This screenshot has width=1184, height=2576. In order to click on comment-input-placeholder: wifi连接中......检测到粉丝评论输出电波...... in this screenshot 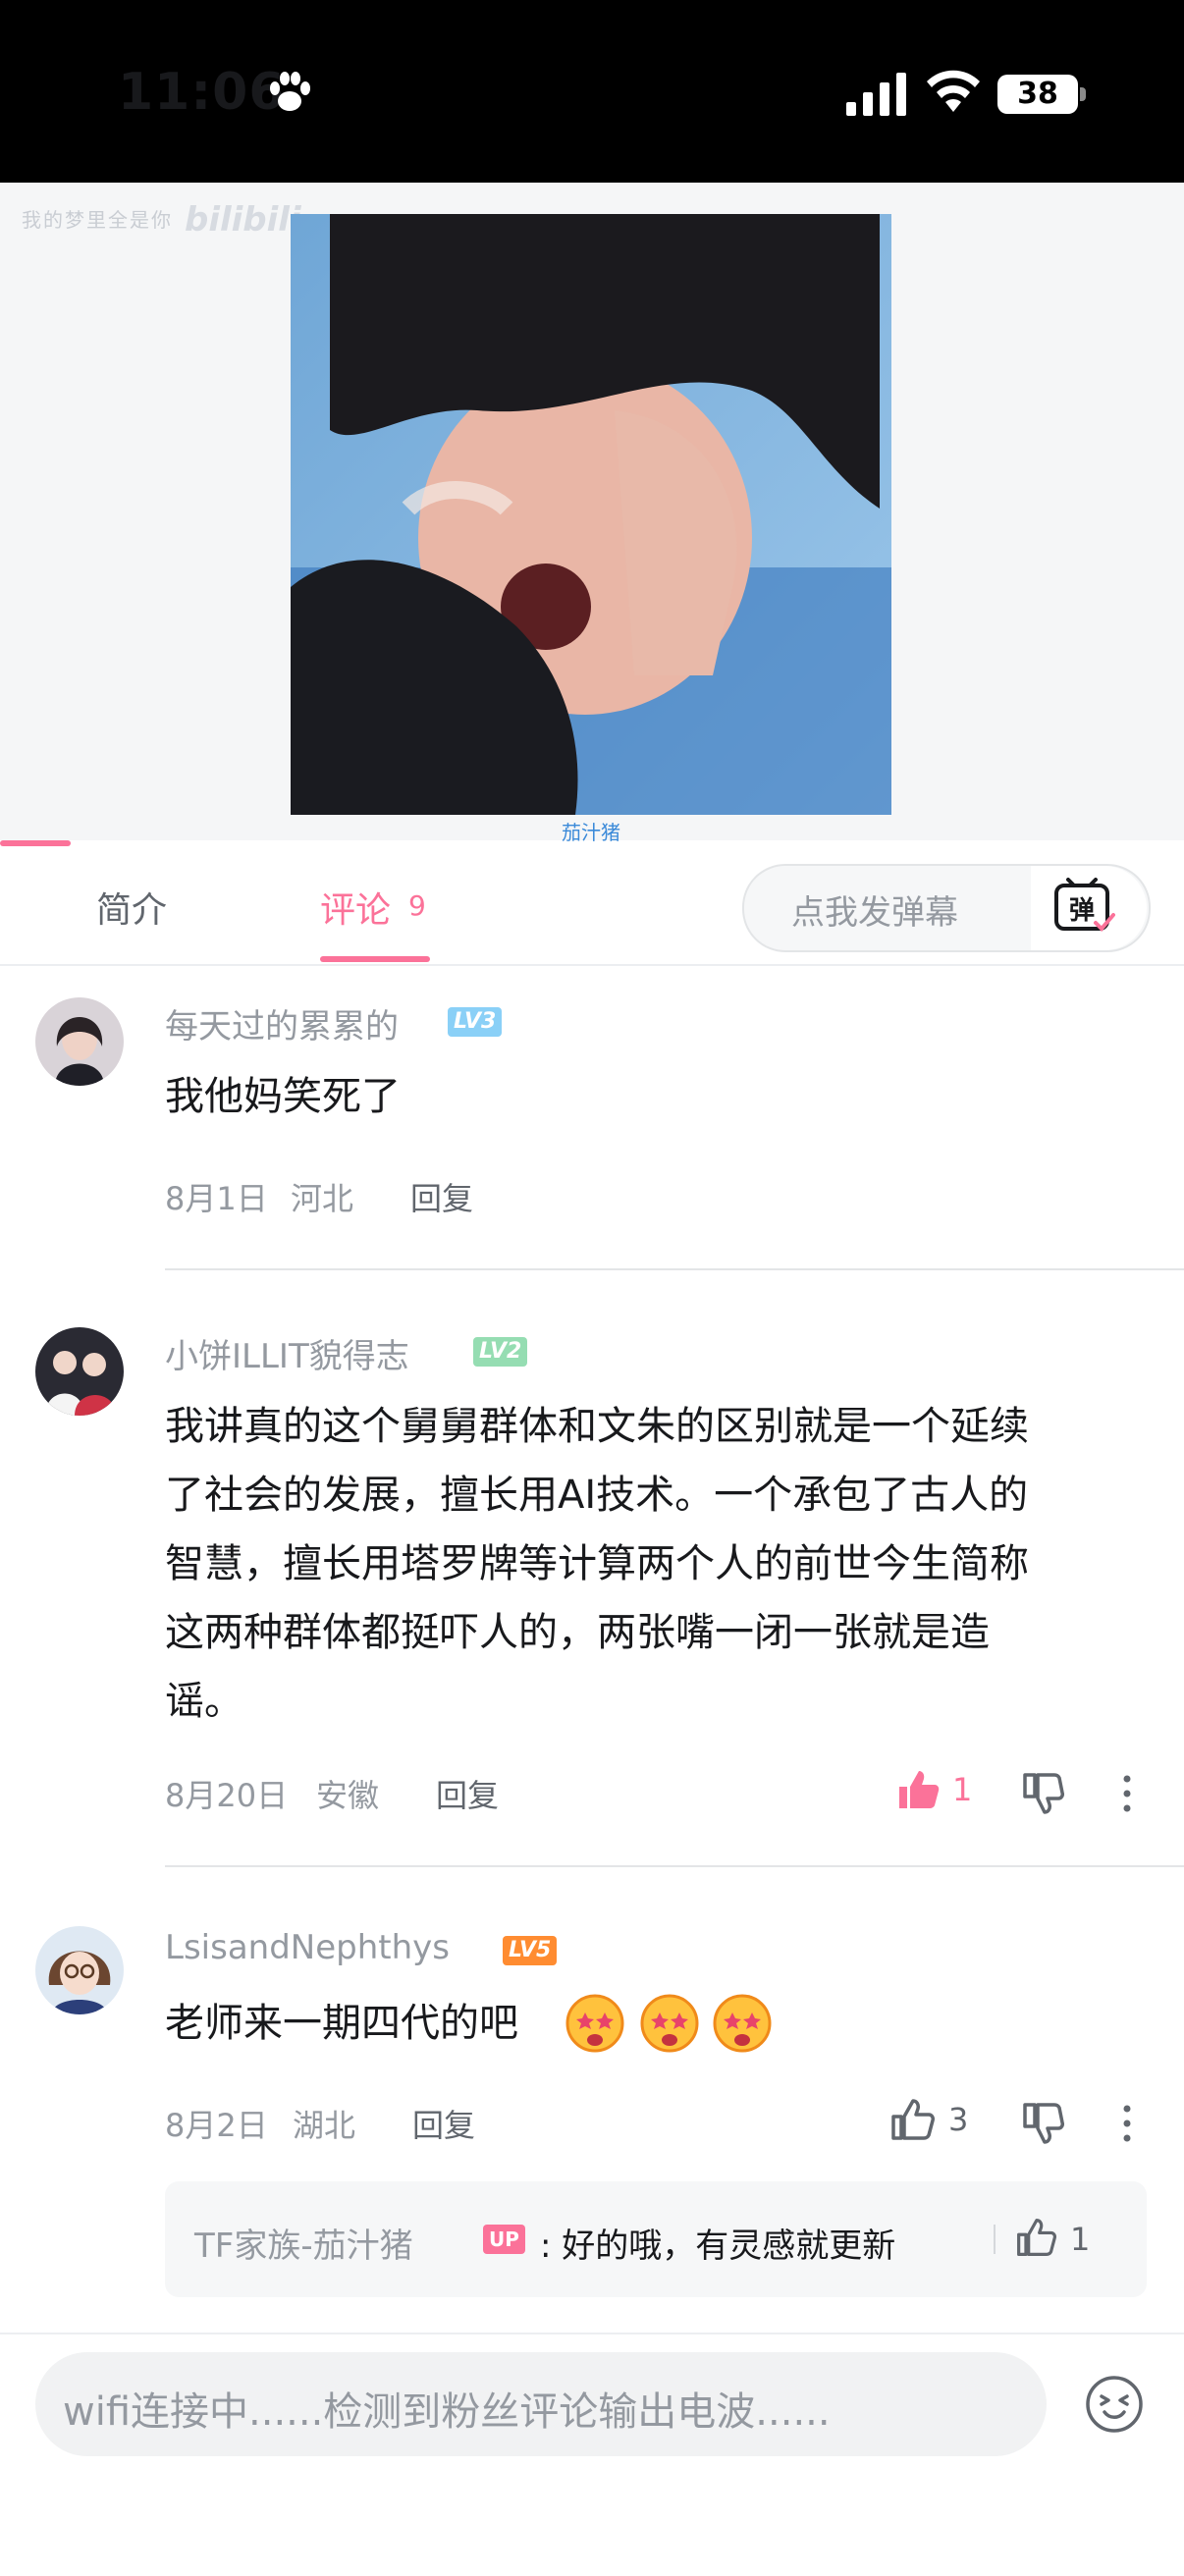, I will do `click(447, 2408)`.